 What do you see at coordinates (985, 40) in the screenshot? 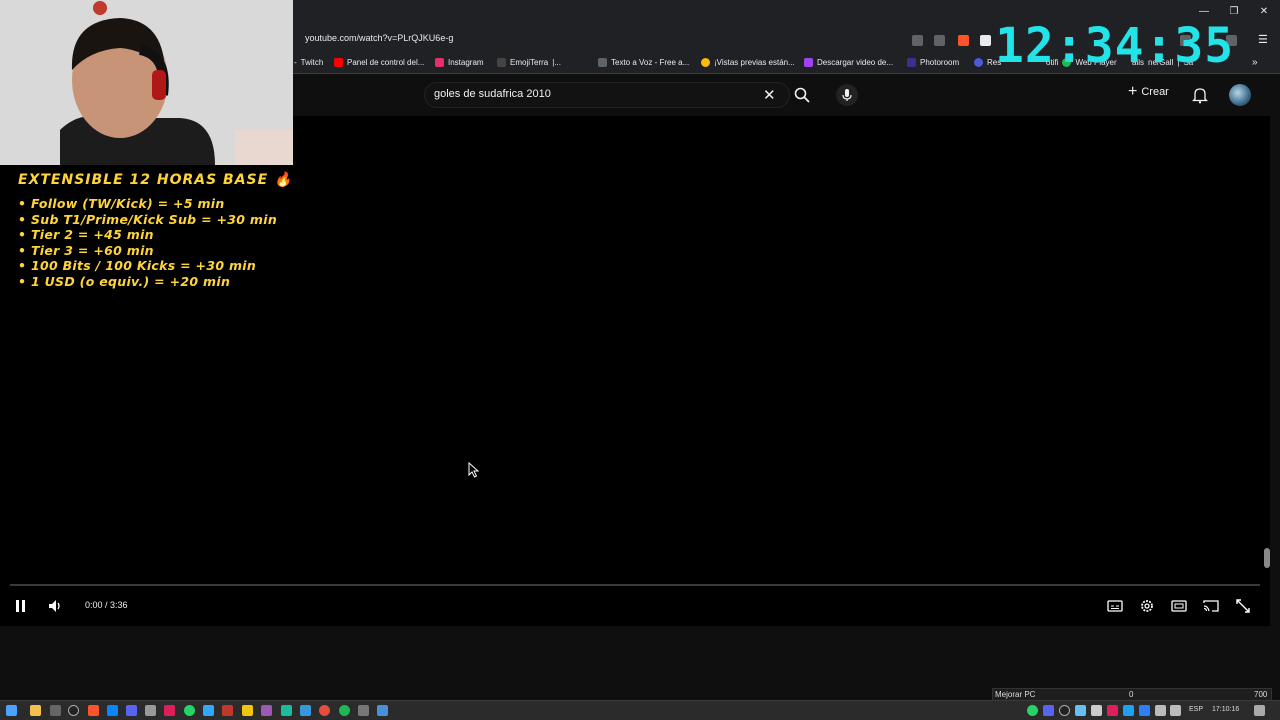
I see `extension-icon` at bounding box center [985, 40].